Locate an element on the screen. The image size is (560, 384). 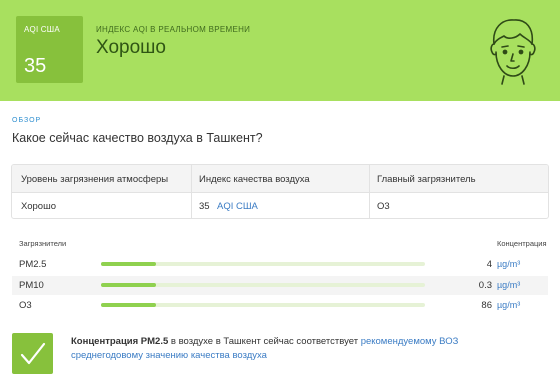
pollutant-value: 0.3 is located at coordinates (485, 285).